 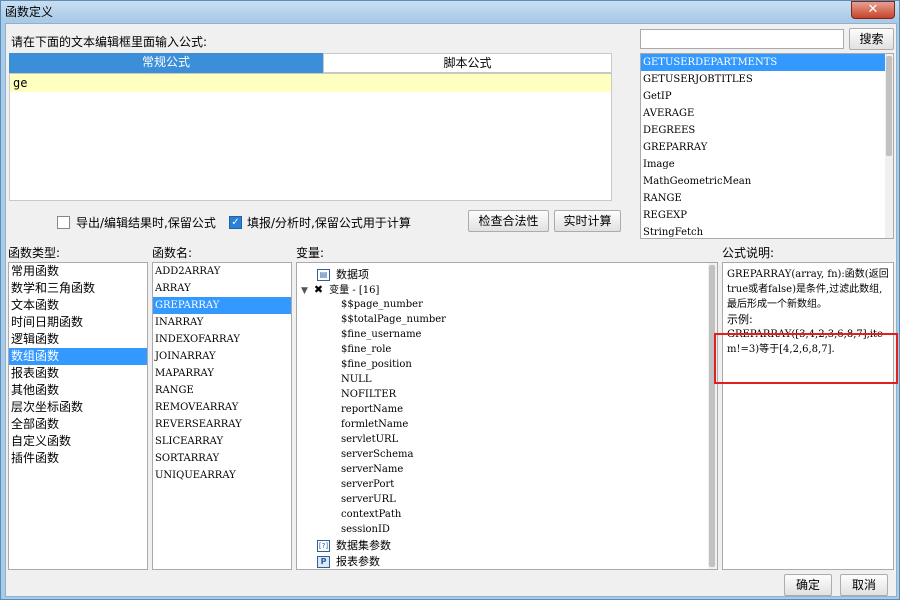 What do you see at coordinates (222, 305) in the screenshot?
I see `function-name-item: GREPARRAY` at bounding box center [222, 305].